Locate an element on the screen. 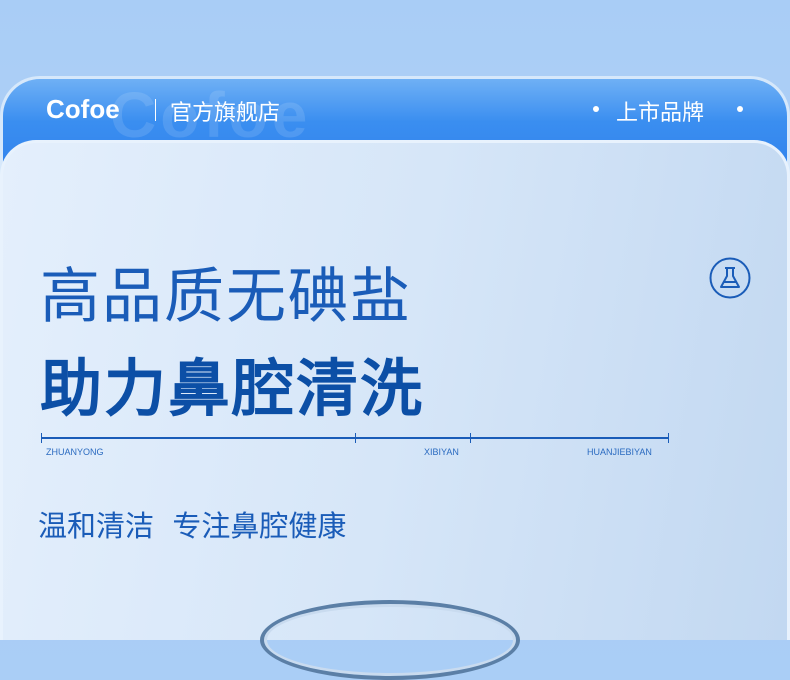  flask-icon is located at coordinates (730, 278).